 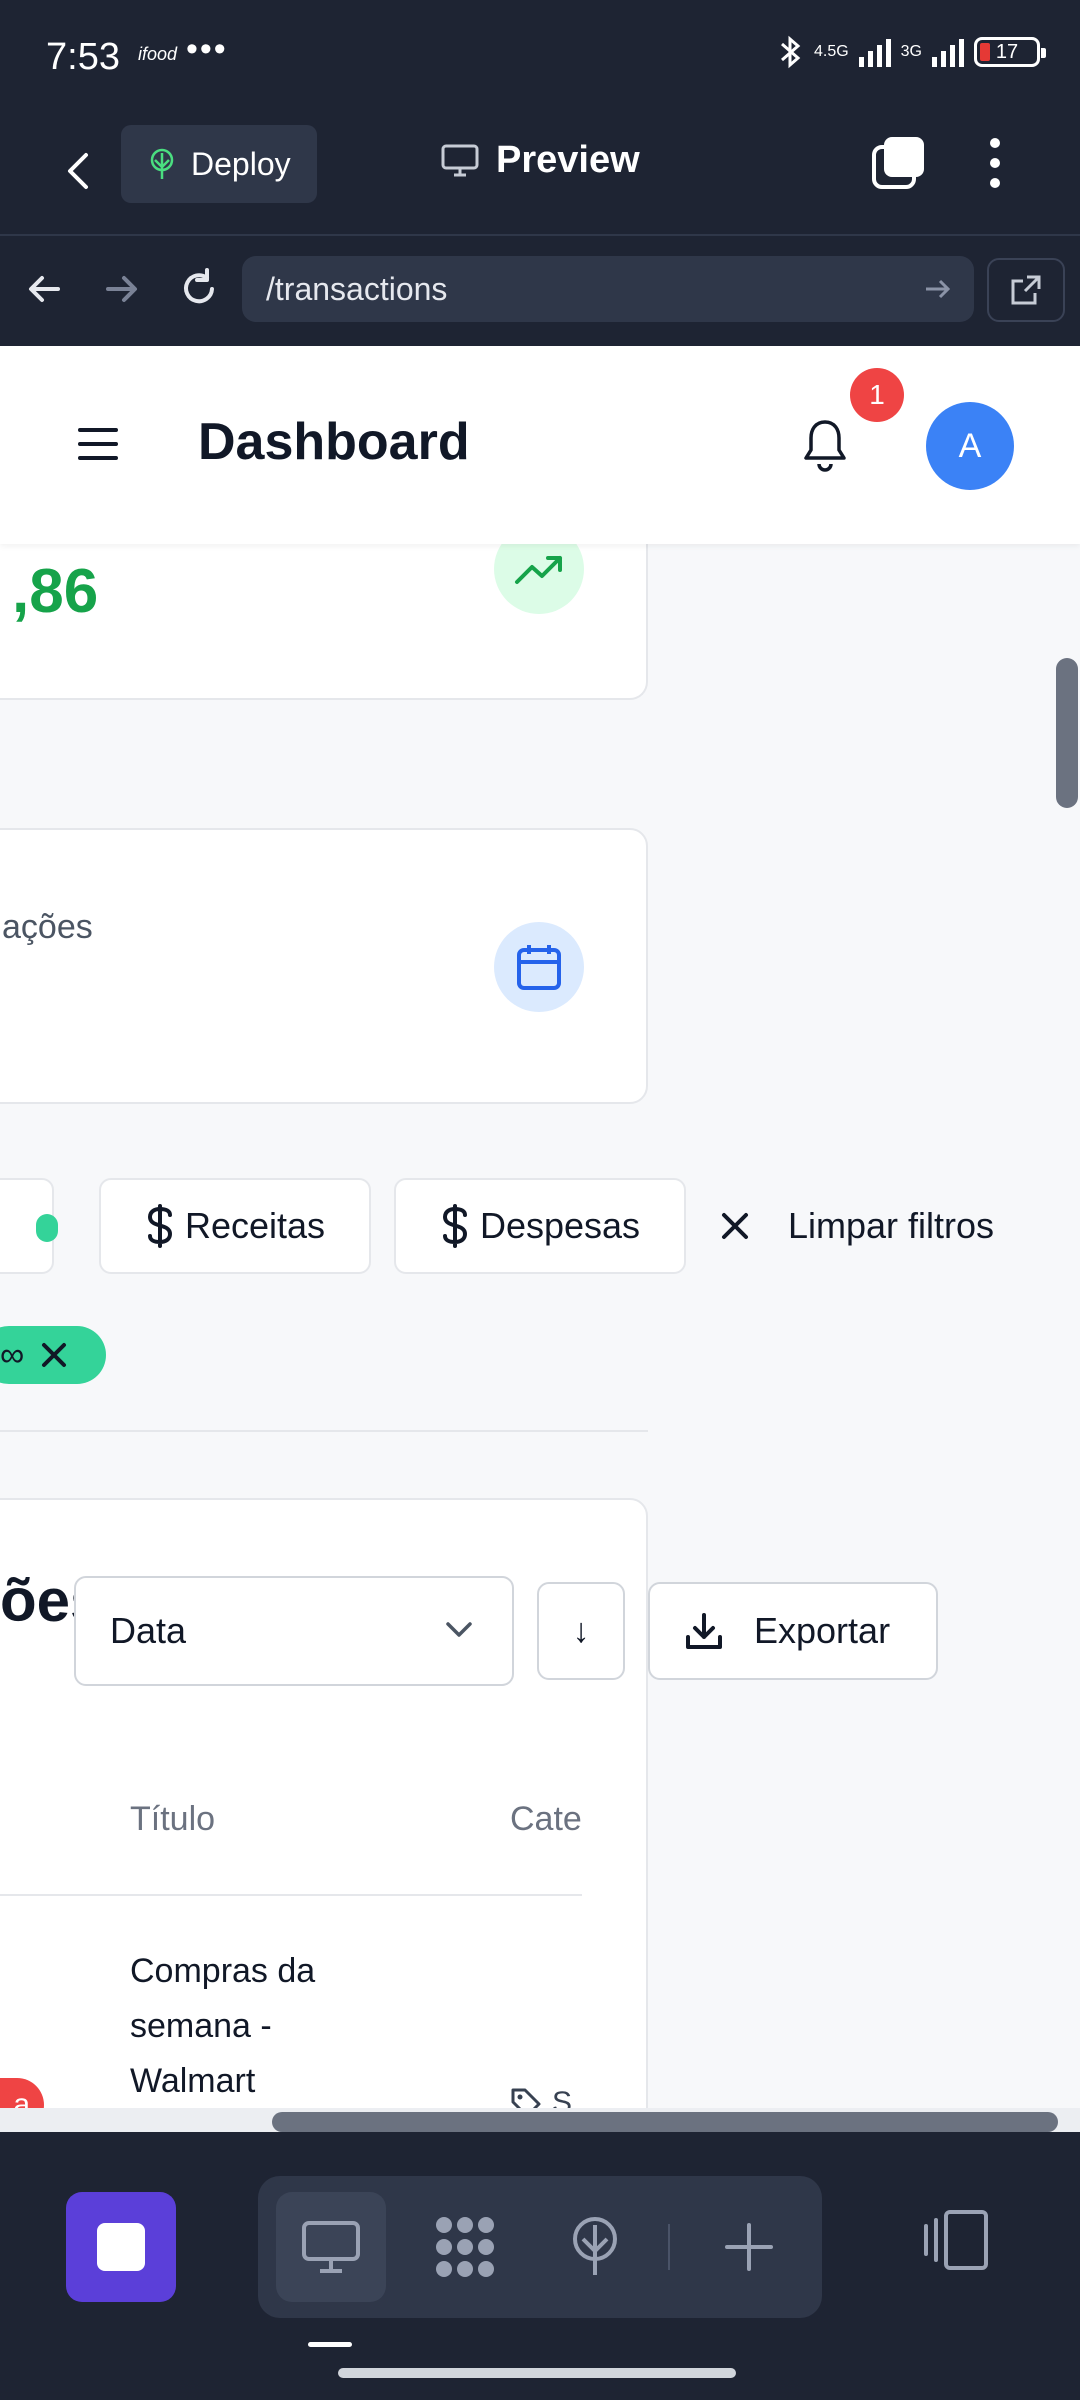 What do you see at coordinates (45, 289) in the screenshot?
I see `browser-back-icon` at bounding box center [45, 289].